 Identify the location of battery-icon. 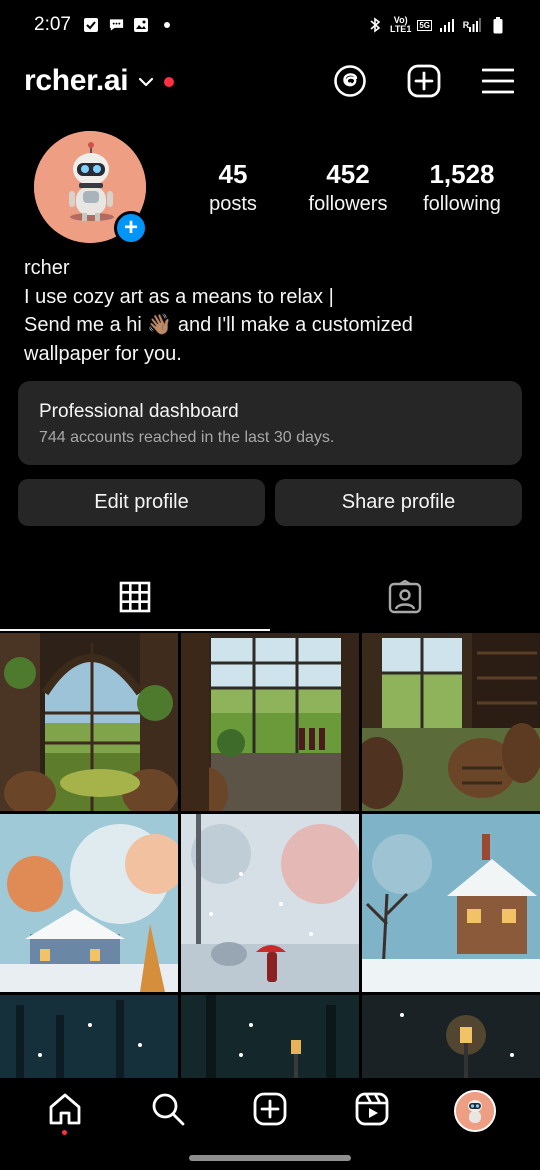
(497, 25).